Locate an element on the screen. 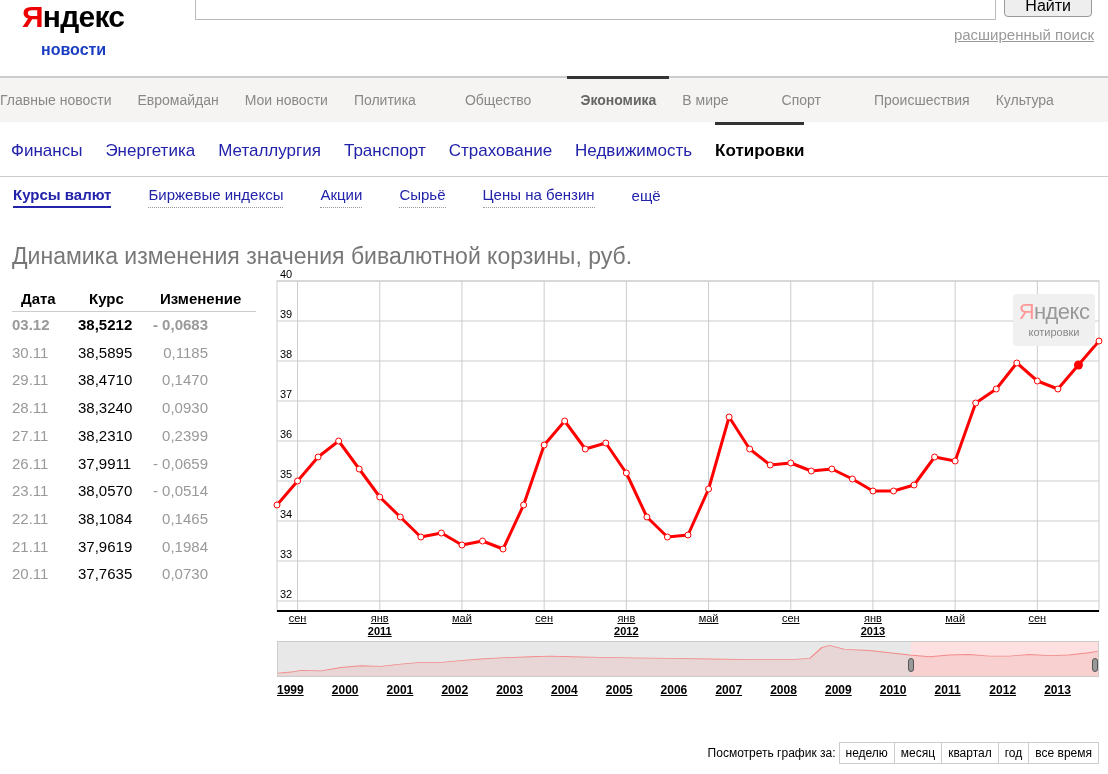 The height and width of the screenshot is (774, 1108). change-cell-text: - 0,0659 is located at coordinates (179, 463).